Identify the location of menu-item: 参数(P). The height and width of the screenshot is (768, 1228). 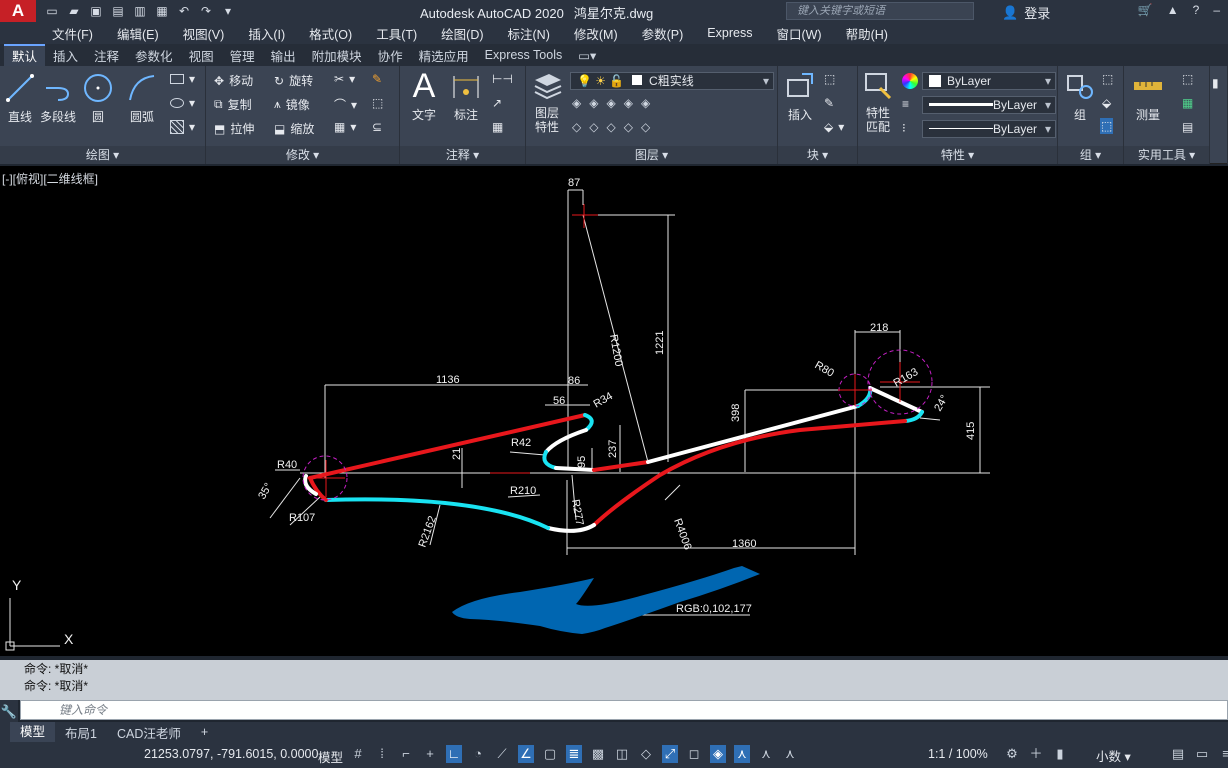
(663, 33).